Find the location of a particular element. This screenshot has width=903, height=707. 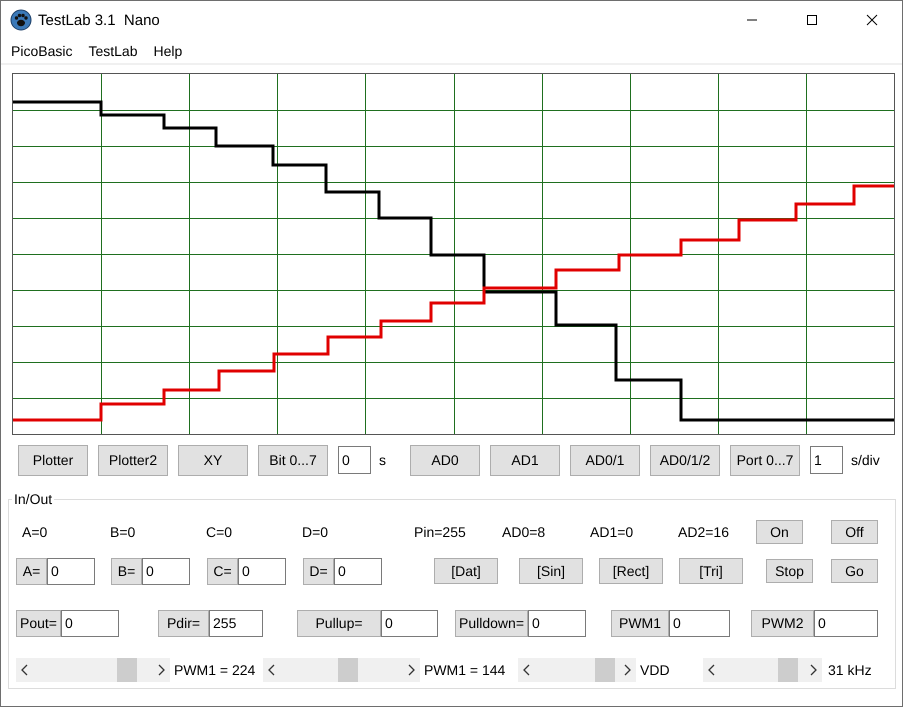

mode-button: Port 0...7 is located at coordinates (765, 460).